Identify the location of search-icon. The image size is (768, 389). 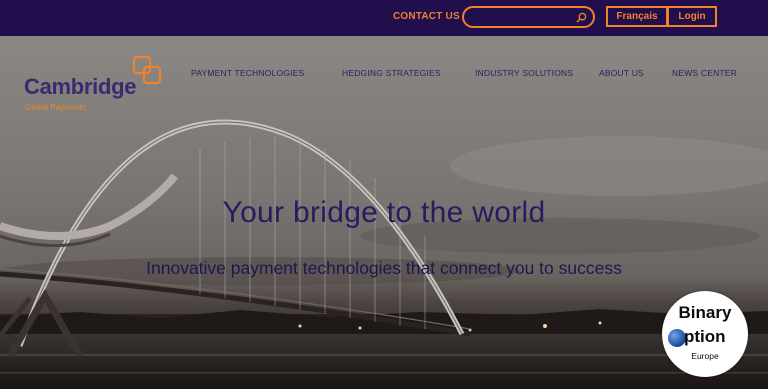
(581, 17).